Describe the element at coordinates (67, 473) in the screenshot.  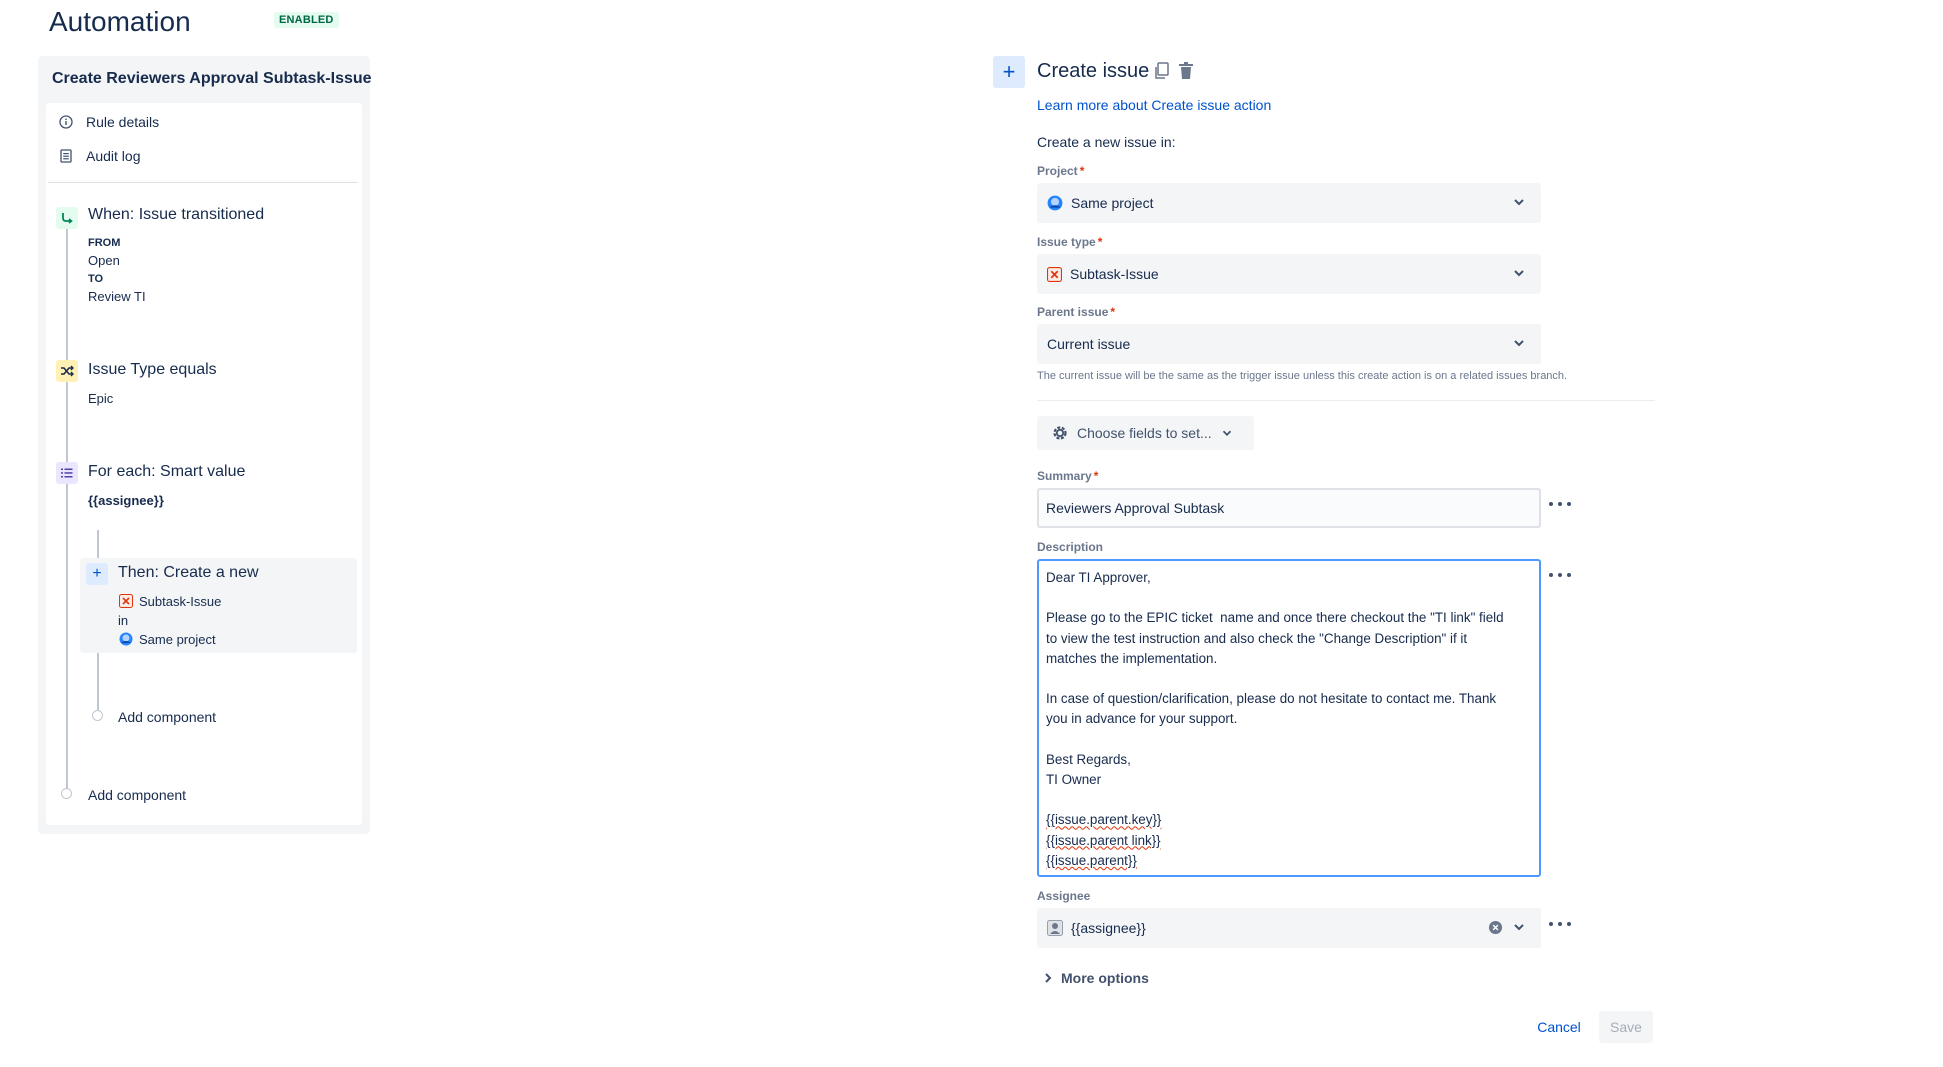
I see `branch-icon` at that location.